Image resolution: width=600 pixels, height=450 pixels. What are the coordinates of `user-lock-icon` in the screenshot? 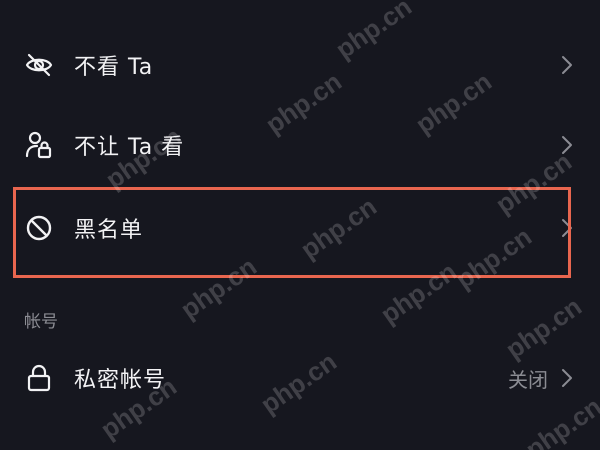 It's located at (39, 145).